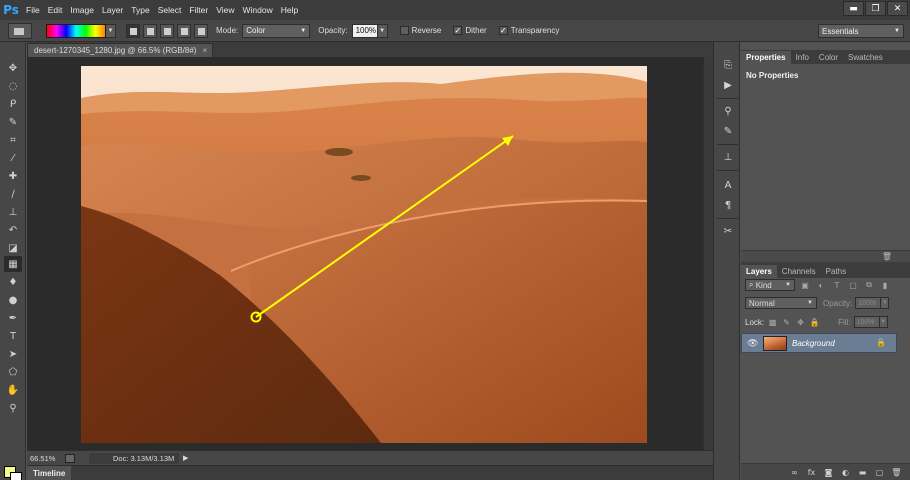 This screenshot has width=910, height=480. Describe the element at coordinates (868, 303) in the screenshot. I see `layer-opacity-input: 100%` at that location.